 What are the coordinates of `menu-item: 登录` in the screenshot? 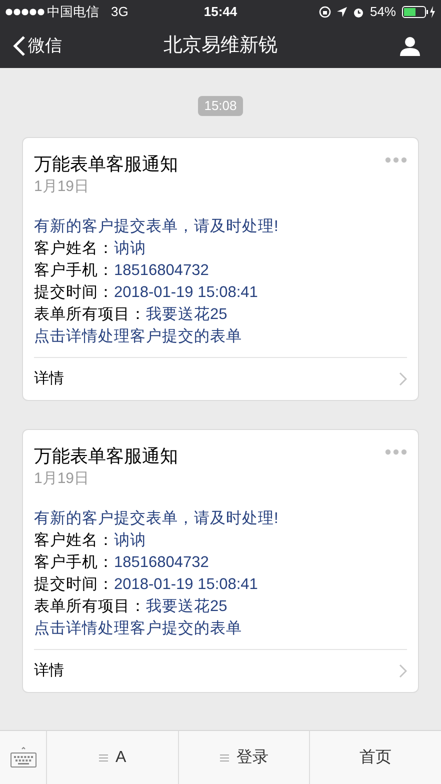 It's located at (244, 757).